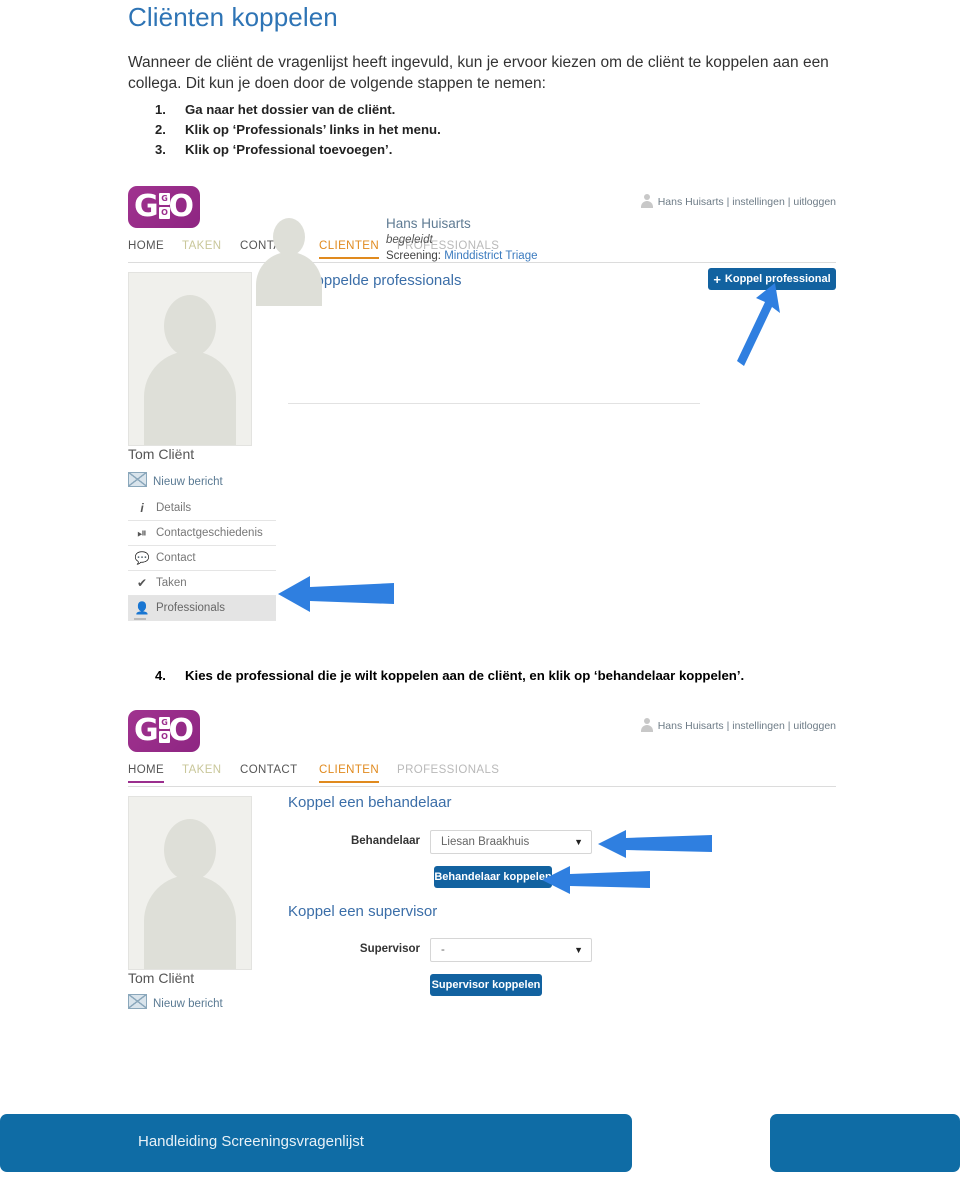  What do you see at coordinates (202, 533) in the screenshot?
I see `sidebar-item-contactgeschiedenis: ⏯ Contactgeschiedenis` at bounding box center [202, 533].